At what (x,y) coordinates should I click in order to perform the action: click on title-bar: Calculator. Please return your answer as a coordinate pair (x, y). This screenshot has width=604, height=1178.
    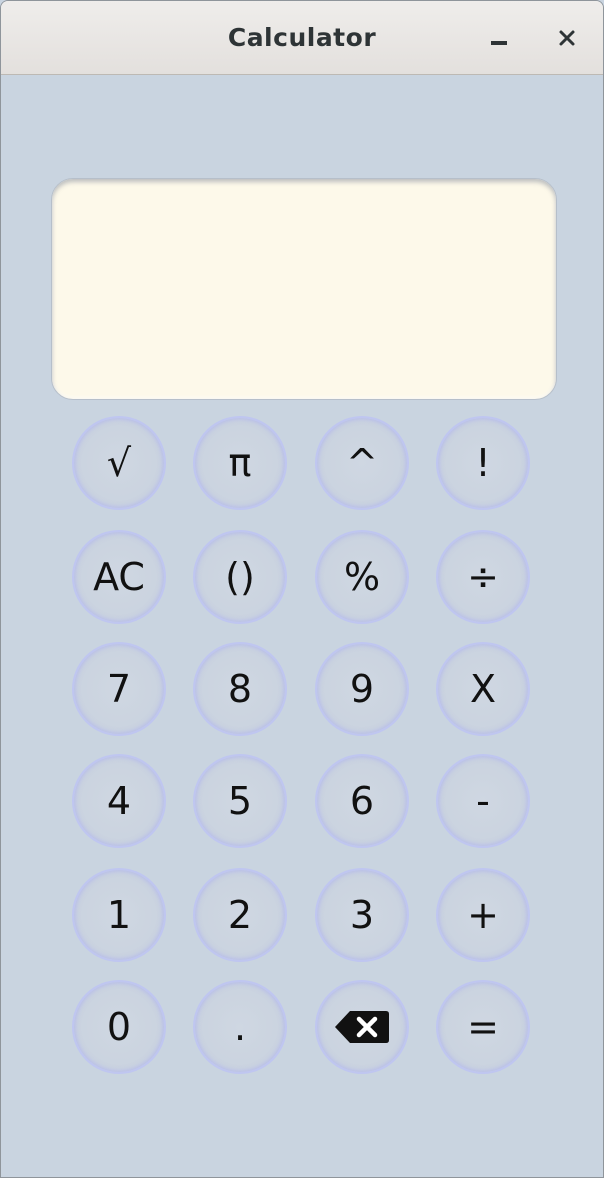
    Looking at the image, I should click on (302, 38).